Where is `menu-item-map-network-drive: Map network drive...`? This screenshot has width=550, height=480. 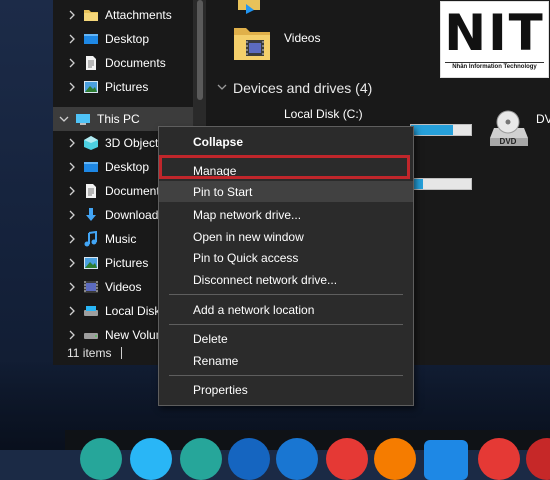
menu-item-map-network-drive: Map network drive... is located at coordinates (286, 214).